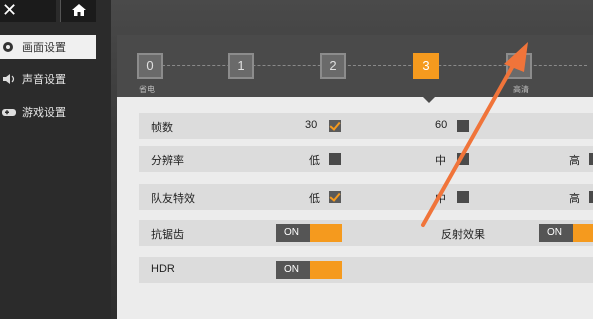  Describe the element at coordinates (9, 112) in the screenshot. I see `gamepad-icon` at that location.